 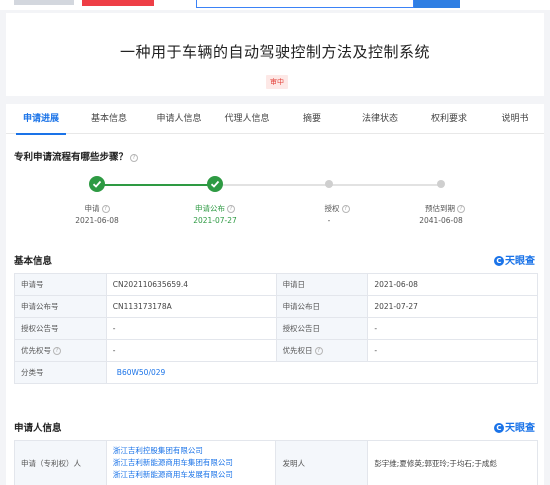 I want to click on basic-info-title: 基本信息, so click(x=33, y=261).